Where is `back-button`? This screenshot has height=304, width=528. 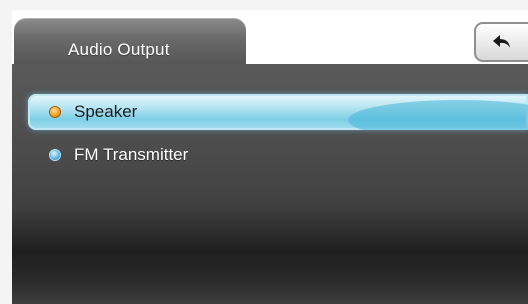 back-button is located at coordinates (501, 42).